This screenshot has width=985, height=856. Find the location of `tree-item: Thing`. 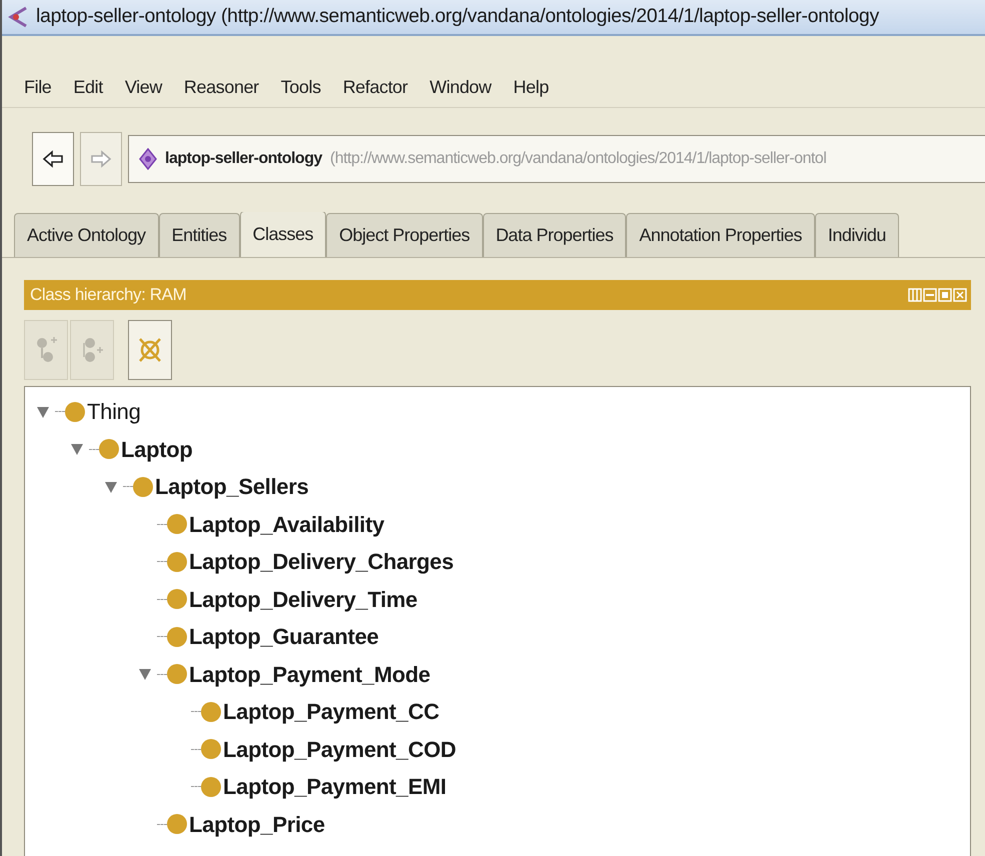

tree-item: Thing is located at coordinates (114, 411).